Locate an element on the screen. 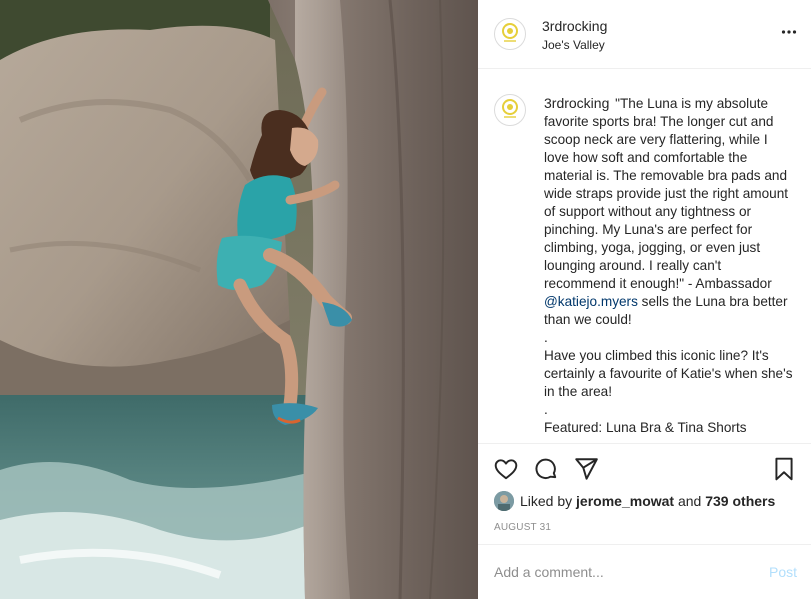  comment-input is located at coordinates (624, 572).